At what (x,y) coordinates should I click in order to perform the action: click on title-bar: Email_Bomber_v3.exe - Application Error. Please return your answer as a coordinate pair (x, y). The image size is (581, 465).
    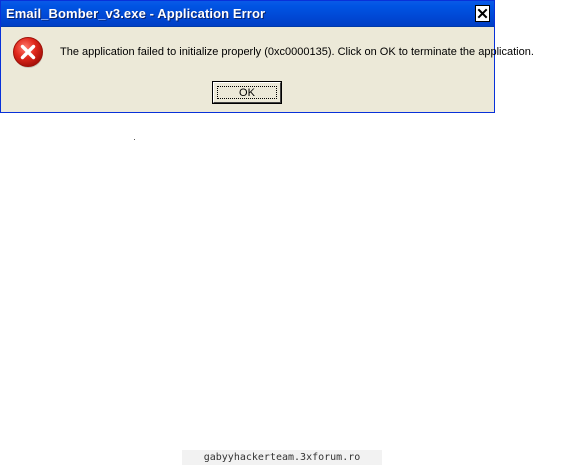
    Looking at the image, I should click on (247, 14).